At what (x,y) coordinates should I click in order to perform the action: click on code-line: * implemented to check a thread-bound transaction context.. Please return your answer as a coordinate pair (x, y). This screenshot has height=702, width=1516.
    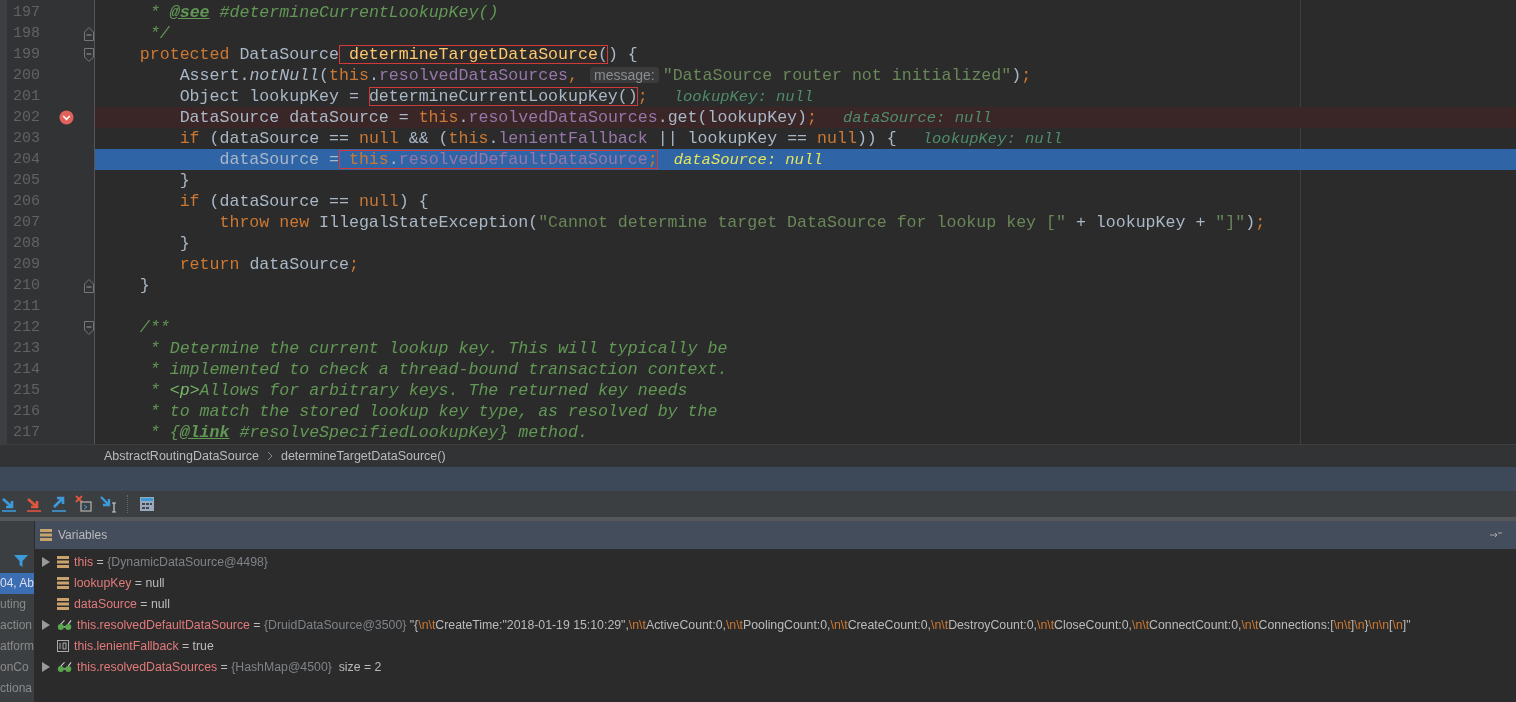
    Looking at the image, I should click on (438, 369).